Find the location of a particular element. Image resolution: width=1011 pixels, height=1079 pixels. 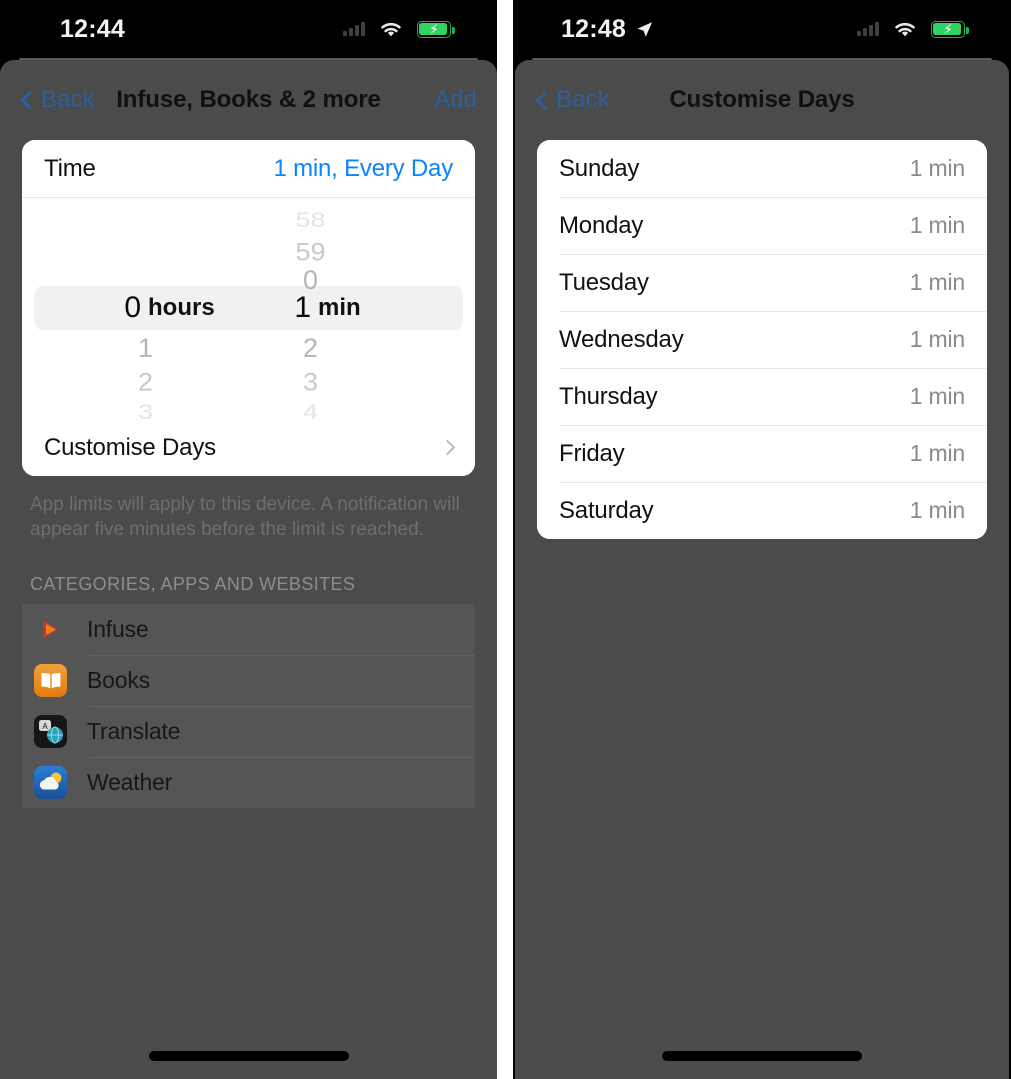

app-name: Translate is located at coordinates (134, 731).